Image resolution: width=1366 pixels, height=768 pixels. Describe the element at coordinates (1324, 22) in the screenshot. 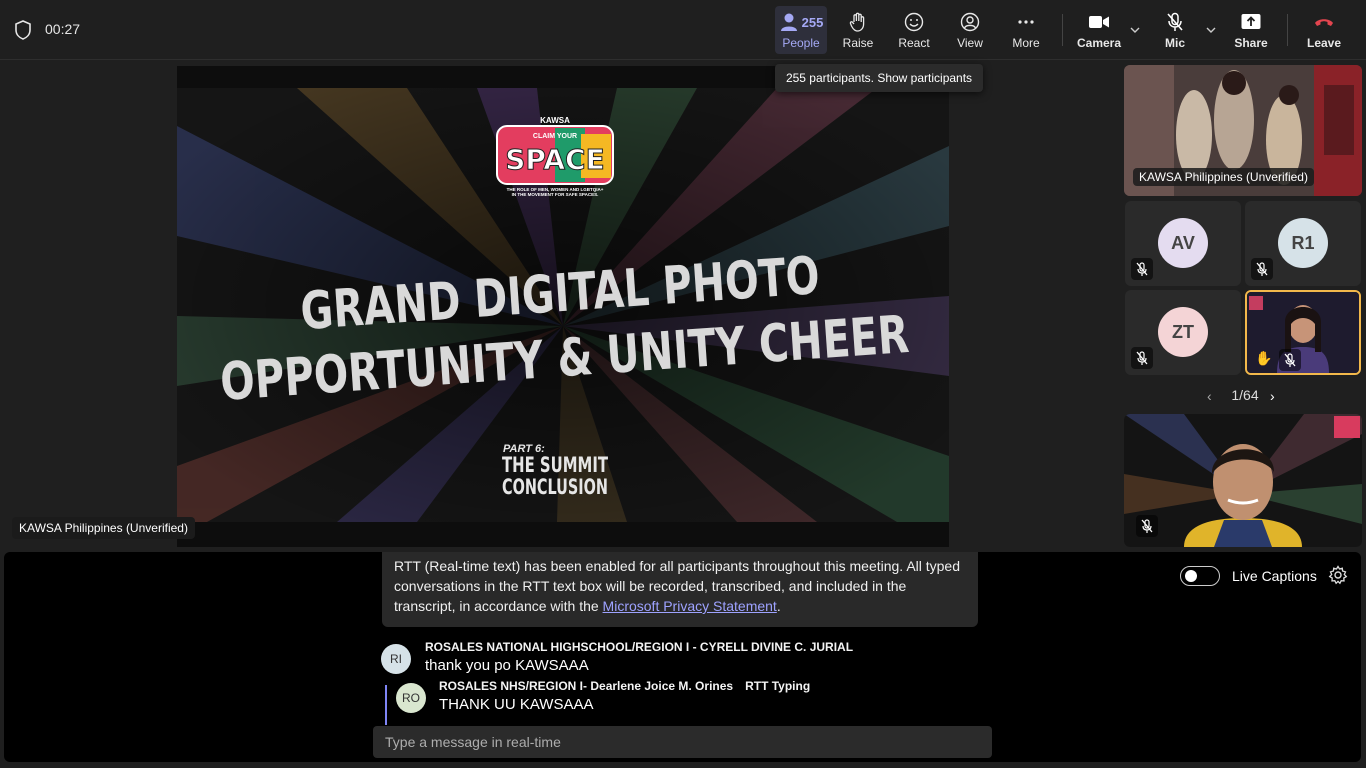

I see `hang-up-icon` at that location.